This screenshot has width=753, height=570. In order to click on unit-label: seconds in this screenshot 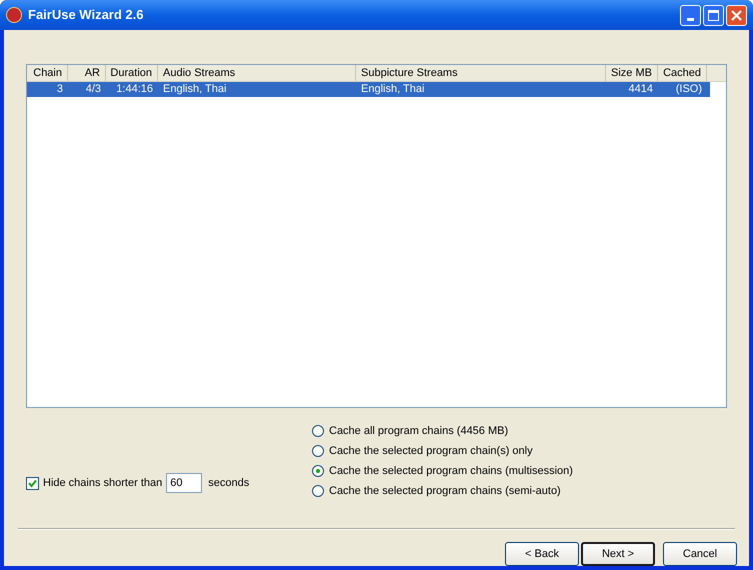, I will do `click(229, 483)`.